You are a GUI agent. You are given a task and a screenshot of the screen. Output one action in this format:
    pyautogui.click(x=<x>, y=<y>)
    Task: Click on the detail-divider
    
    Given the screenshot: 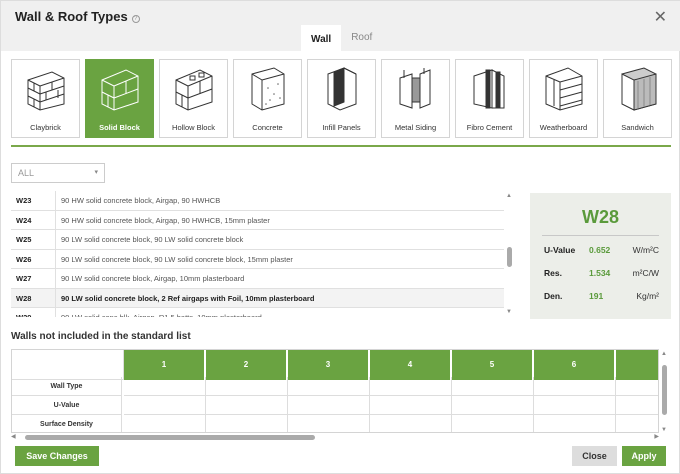 What is the action you would take?
    pyautogui.click(x=600, y=235)
    